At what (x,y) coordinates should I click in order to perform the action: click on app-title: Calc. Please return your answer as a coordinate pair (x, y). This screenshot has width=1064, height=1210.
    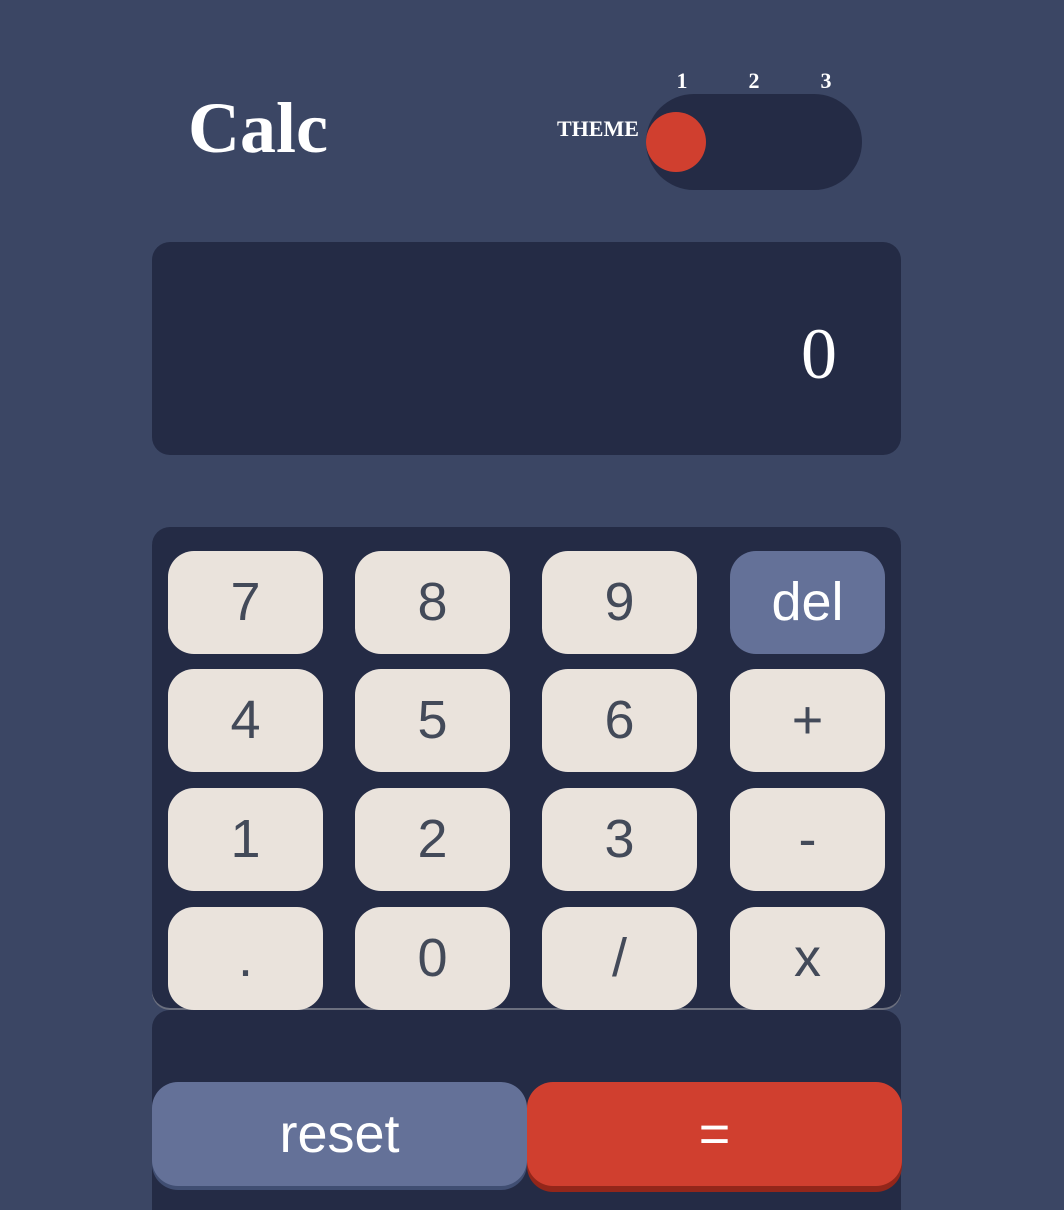
    Looking at the image, I should click on (258, 128).